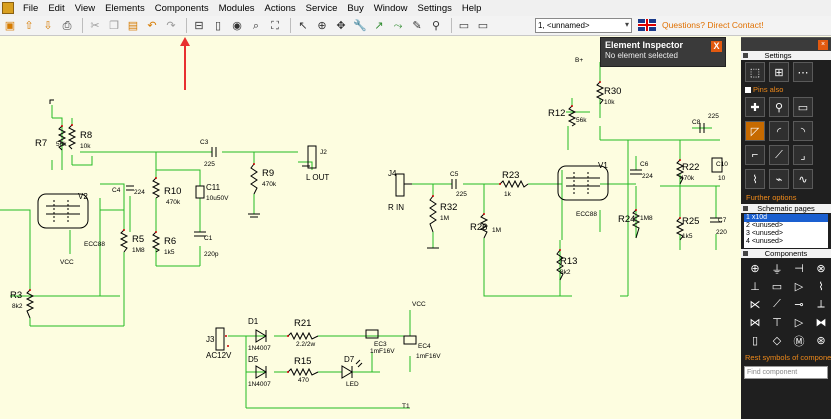 This screenshot has width=831, height=419. I want to click on menu-actions: Actions, so click(280, 8).